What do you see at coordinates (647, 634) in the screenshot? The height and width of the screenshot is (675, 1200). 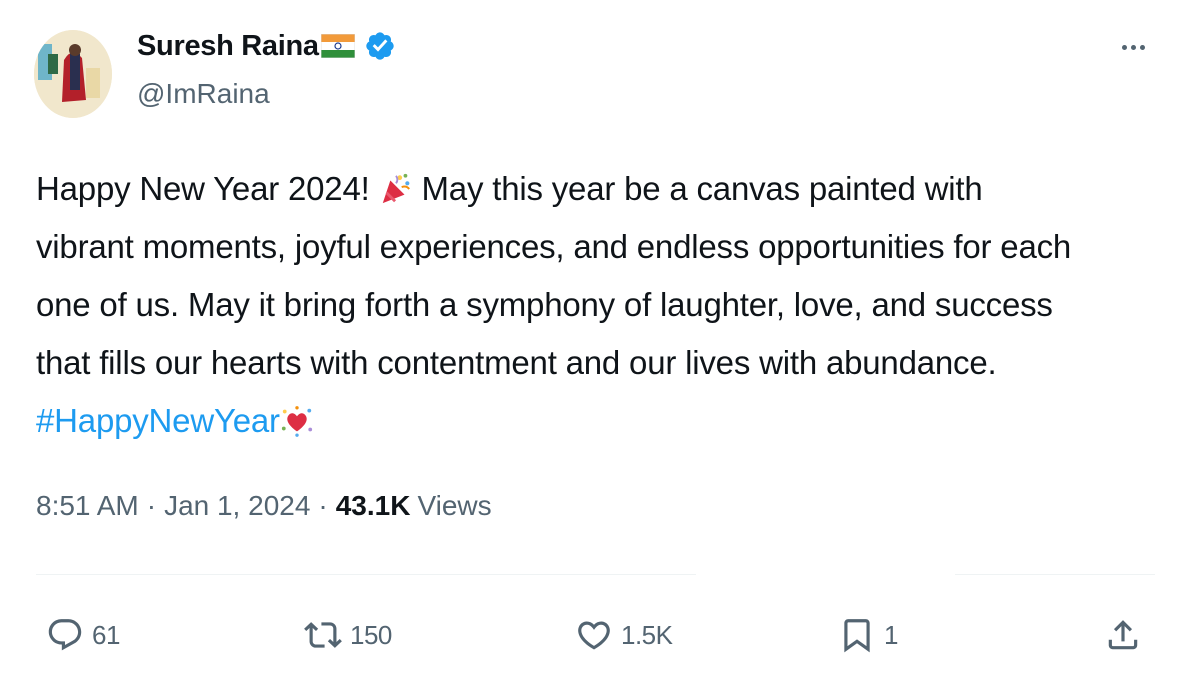 I see `like-count: 1.5K` at bounding box center [647, 634].